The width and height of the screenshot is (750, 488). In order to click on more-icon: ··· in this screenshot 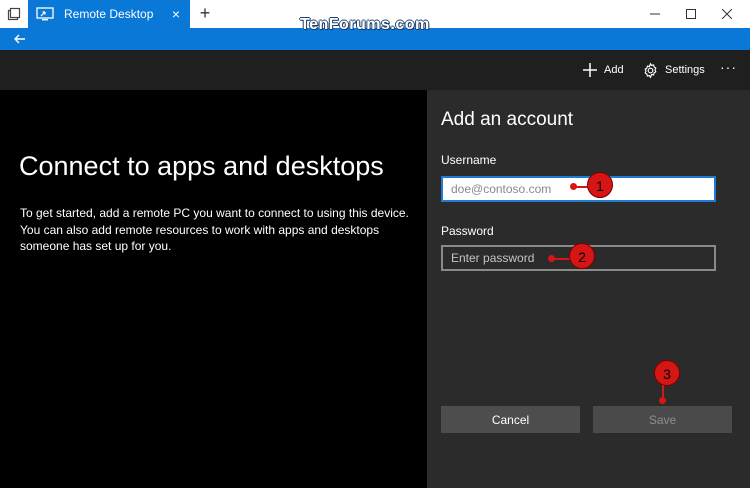, I will do `click(728, 67)`.